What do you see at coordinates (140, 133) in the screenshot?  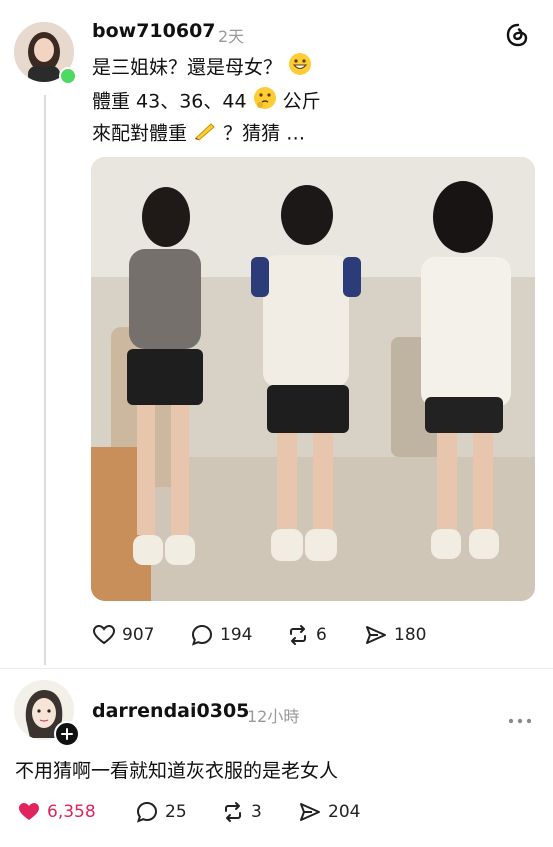 I see `post-line-3-text: 來配對體重` at bounding box center [140, 133].